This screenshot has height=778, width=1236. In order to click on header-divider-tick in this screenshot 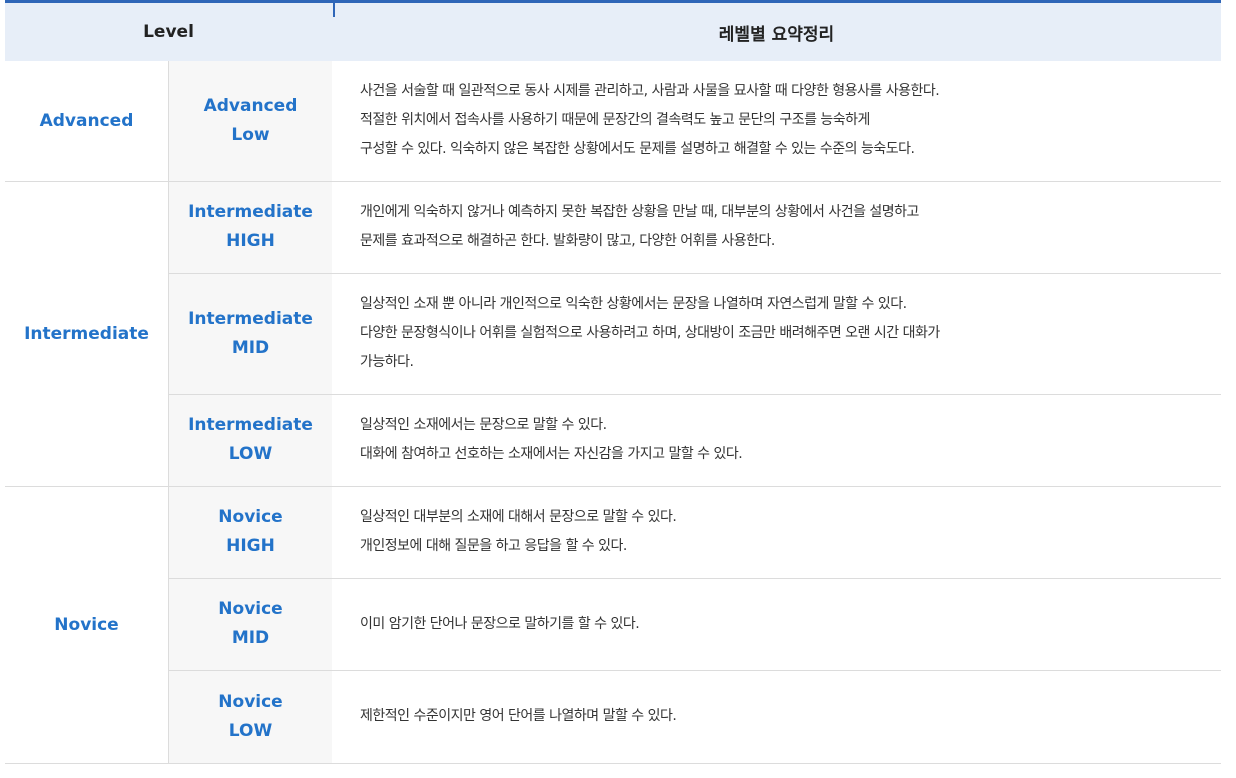, I will do `click(334, 10)`.